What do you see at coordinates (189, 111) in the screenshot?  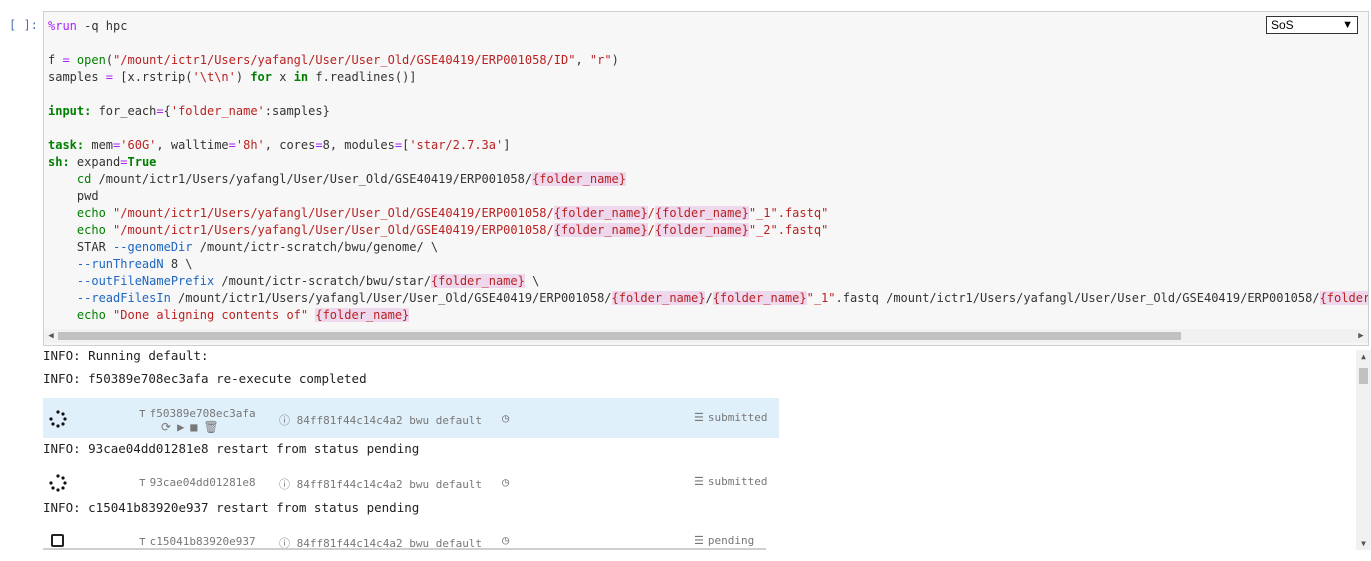 I see `code-line-6: input: for_each={'folder_name':samples}` at bounding box center [189, 111].